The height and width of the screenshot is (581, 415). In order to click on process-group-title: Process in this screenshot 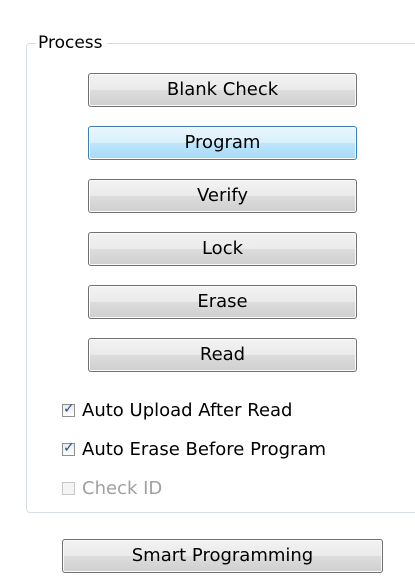, I will do `click(71, 43)`.